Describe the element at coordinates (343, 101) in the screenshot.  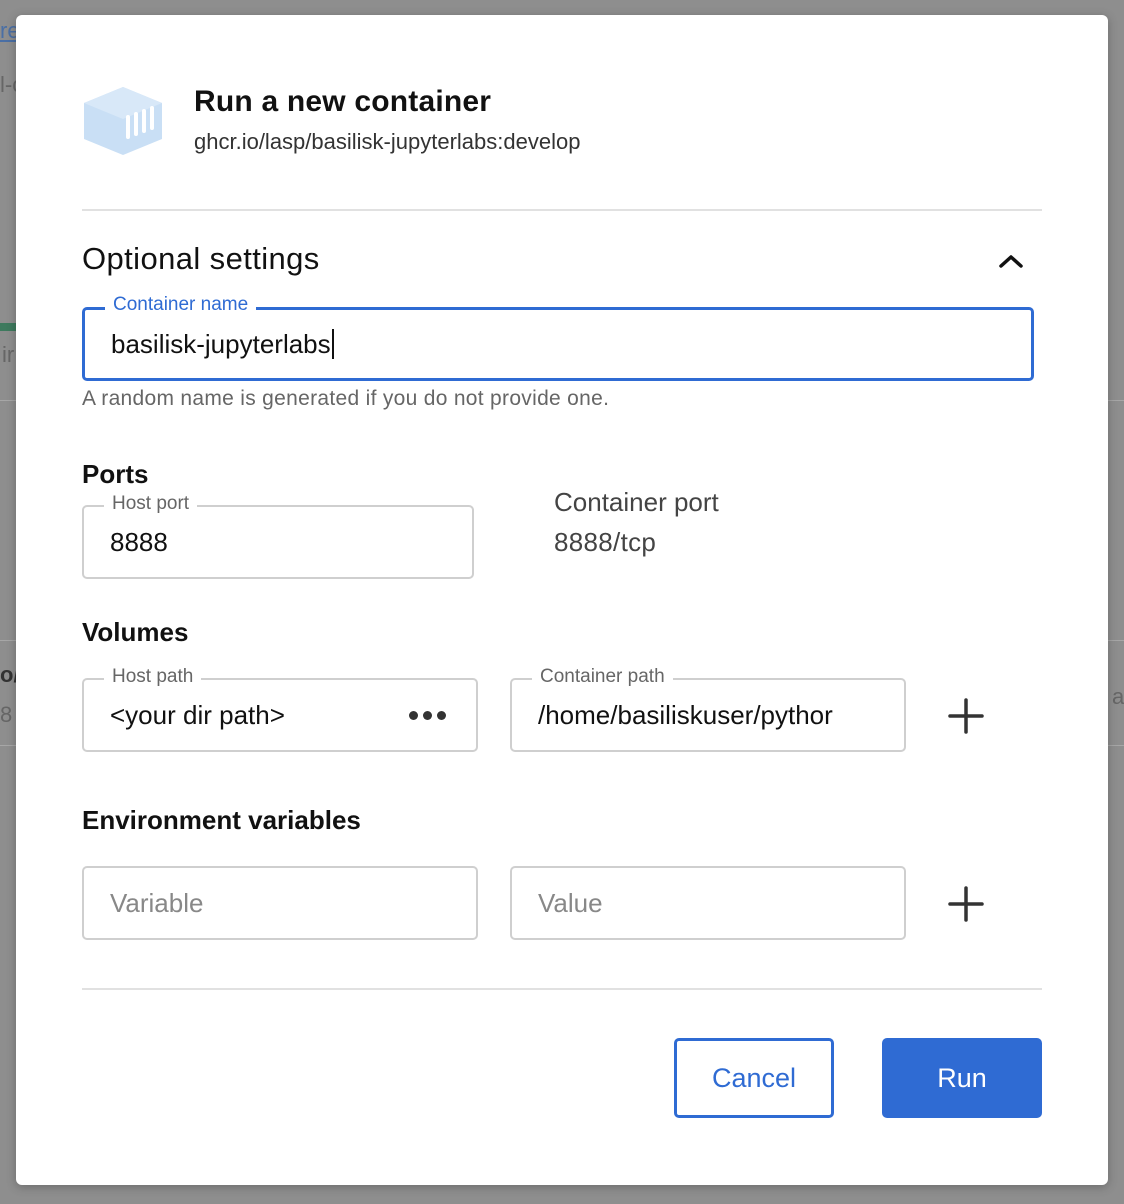
I see `dialog-title: Run a new container` at that location.